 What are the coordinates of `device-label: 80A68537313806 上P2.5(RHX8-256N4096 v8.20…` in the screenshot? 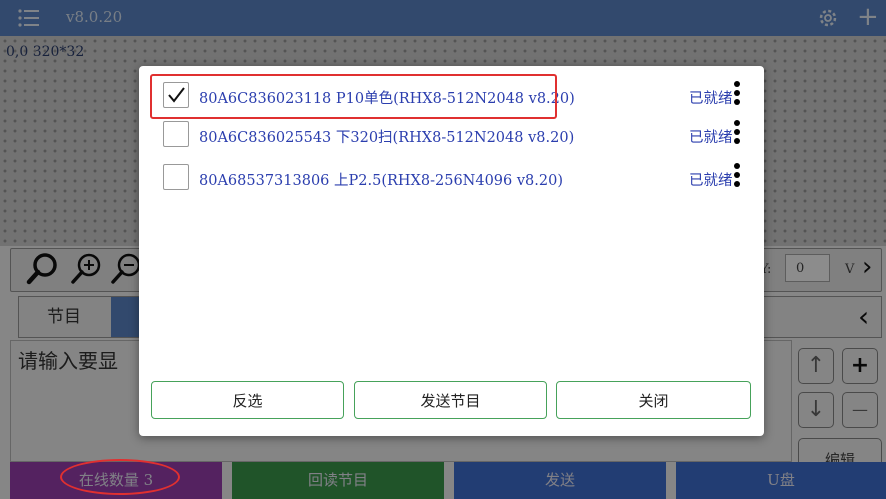 It's located at (381, 181).